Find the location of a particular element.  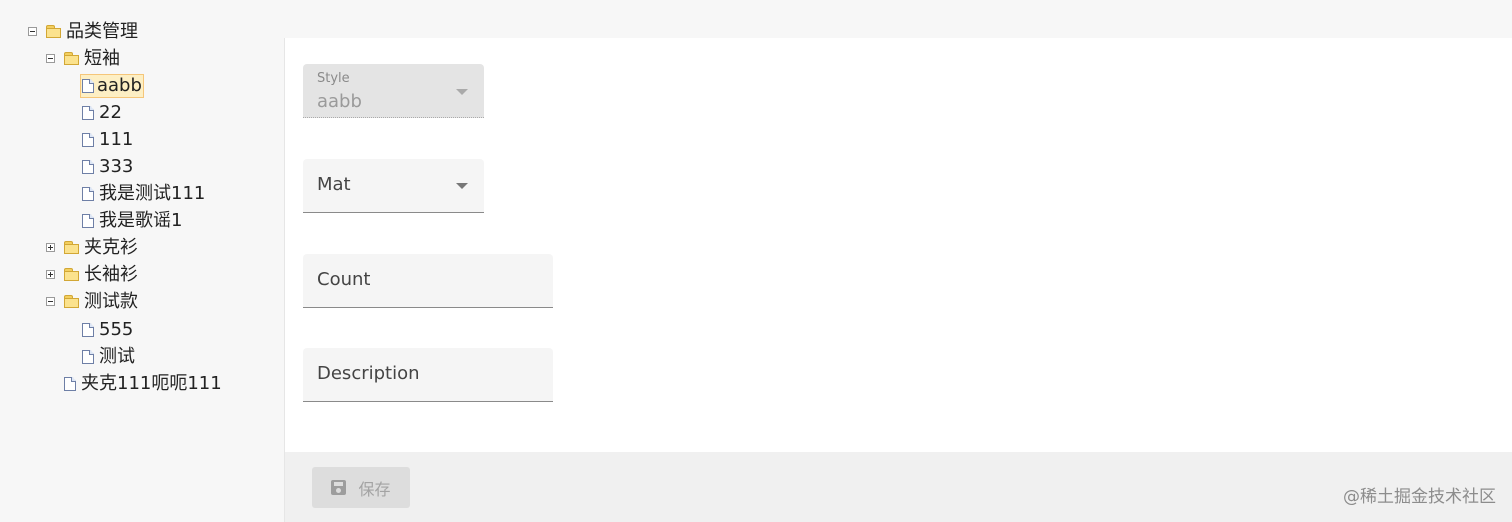

tree-leaf: 夹克111呃呃111 is located at coordinates (144, 384).